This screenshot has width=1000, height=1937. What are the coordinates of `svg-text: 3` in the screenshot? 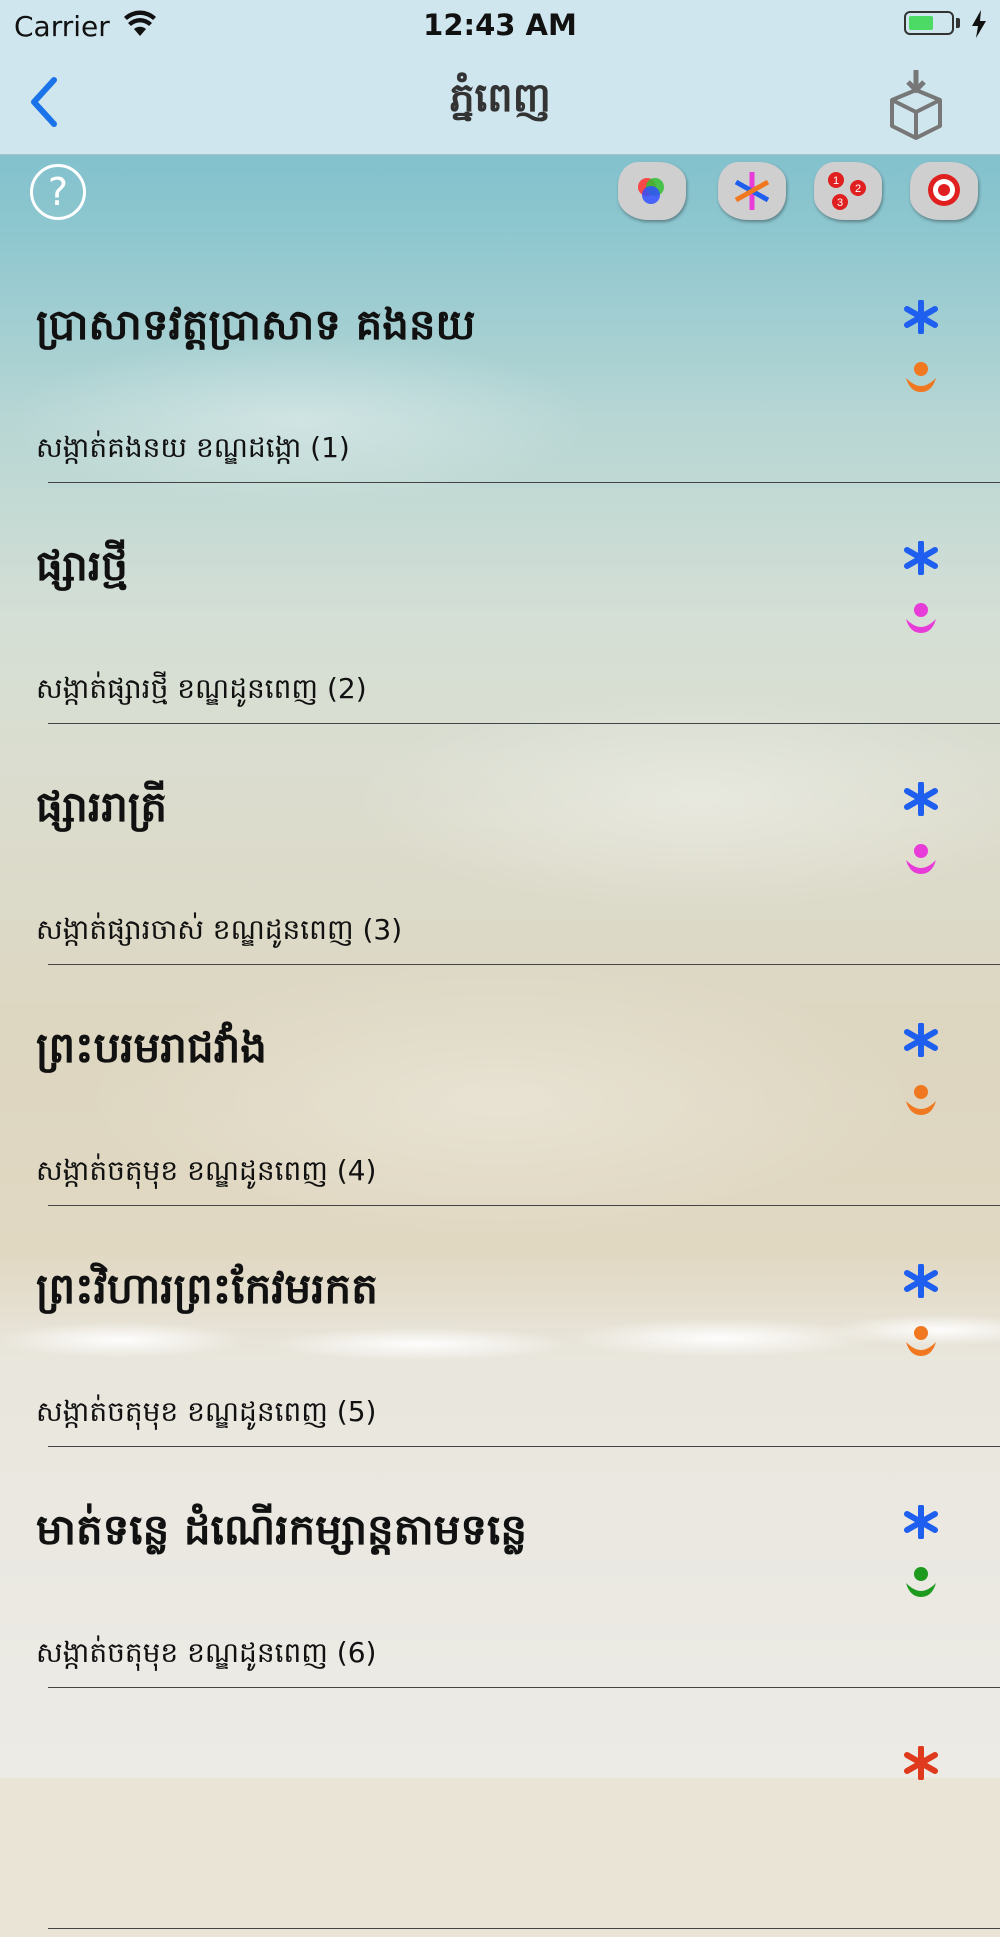 It's located at (840, 203).